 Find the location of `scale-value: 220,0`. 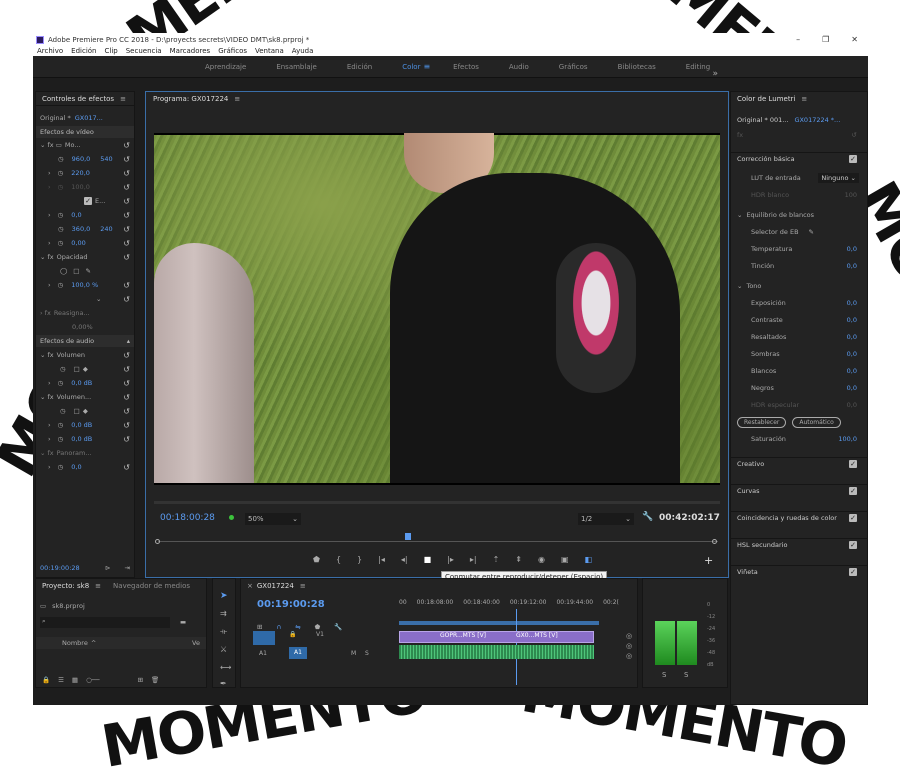

scale-value: 220,0 is located at coordinates (80, 173).